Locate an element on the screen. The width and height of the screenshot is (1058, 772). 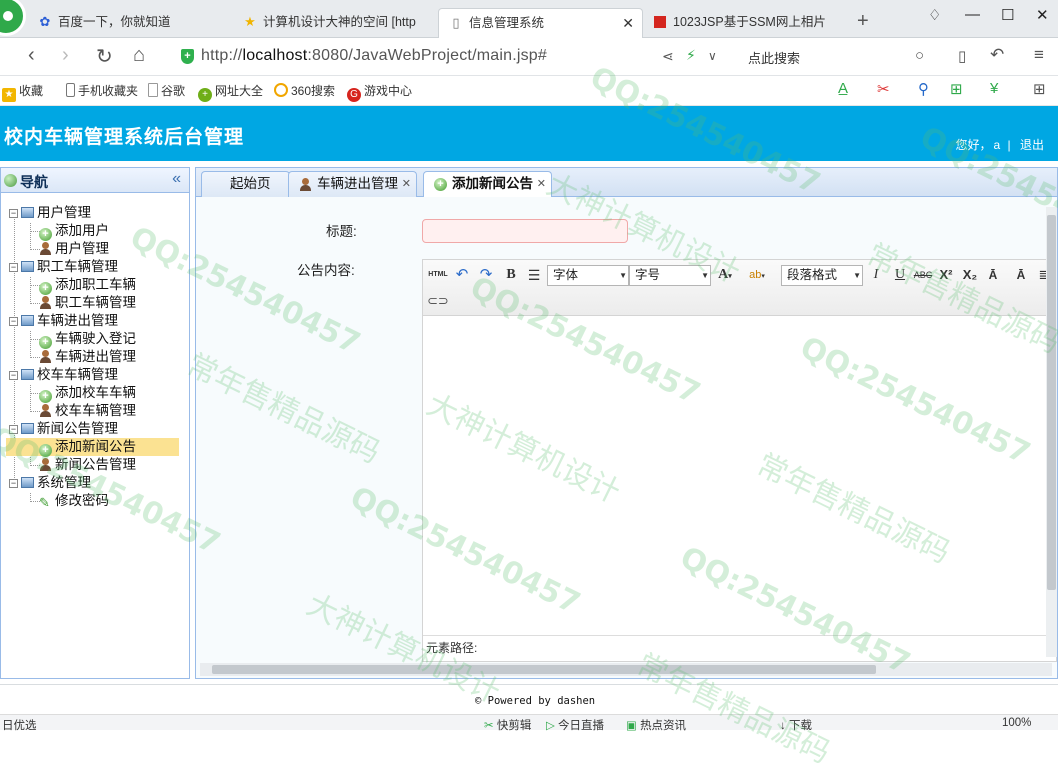
subscript-icon: X₂ is located at coordinates (970, 275).